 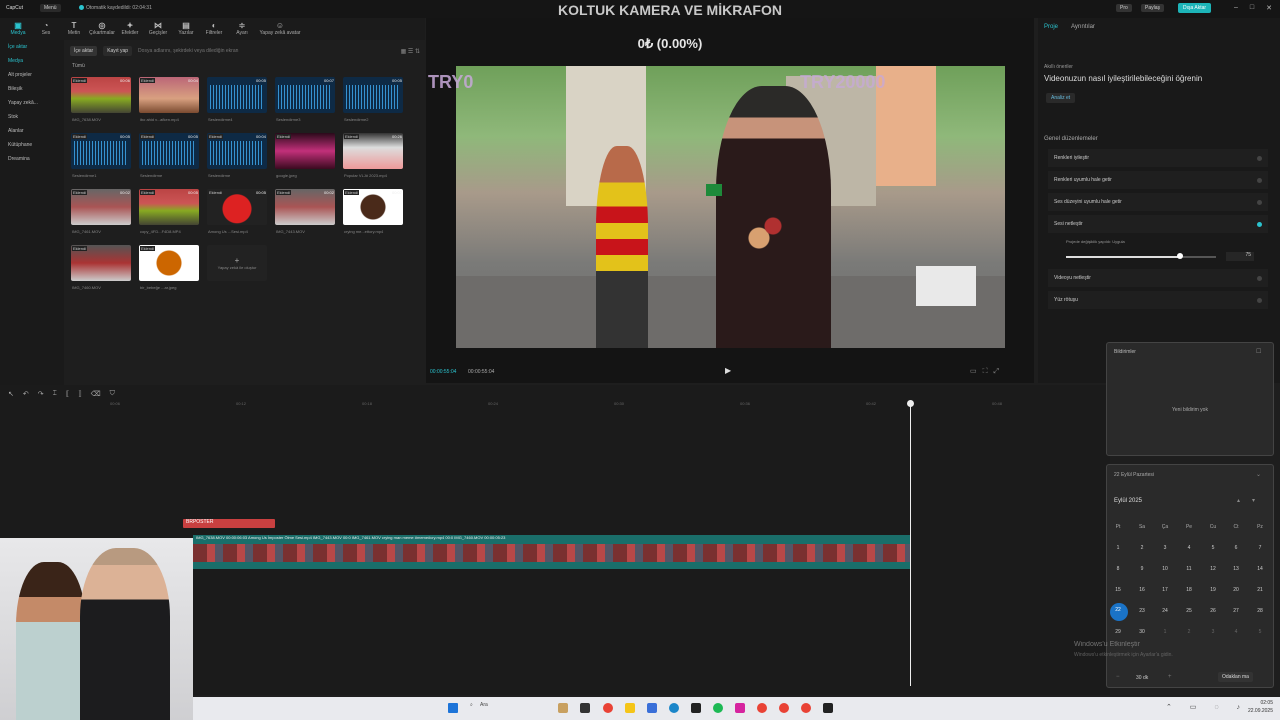 I want to click on sidebar-item-library: Kütüphane, so click(x=32, y=145).